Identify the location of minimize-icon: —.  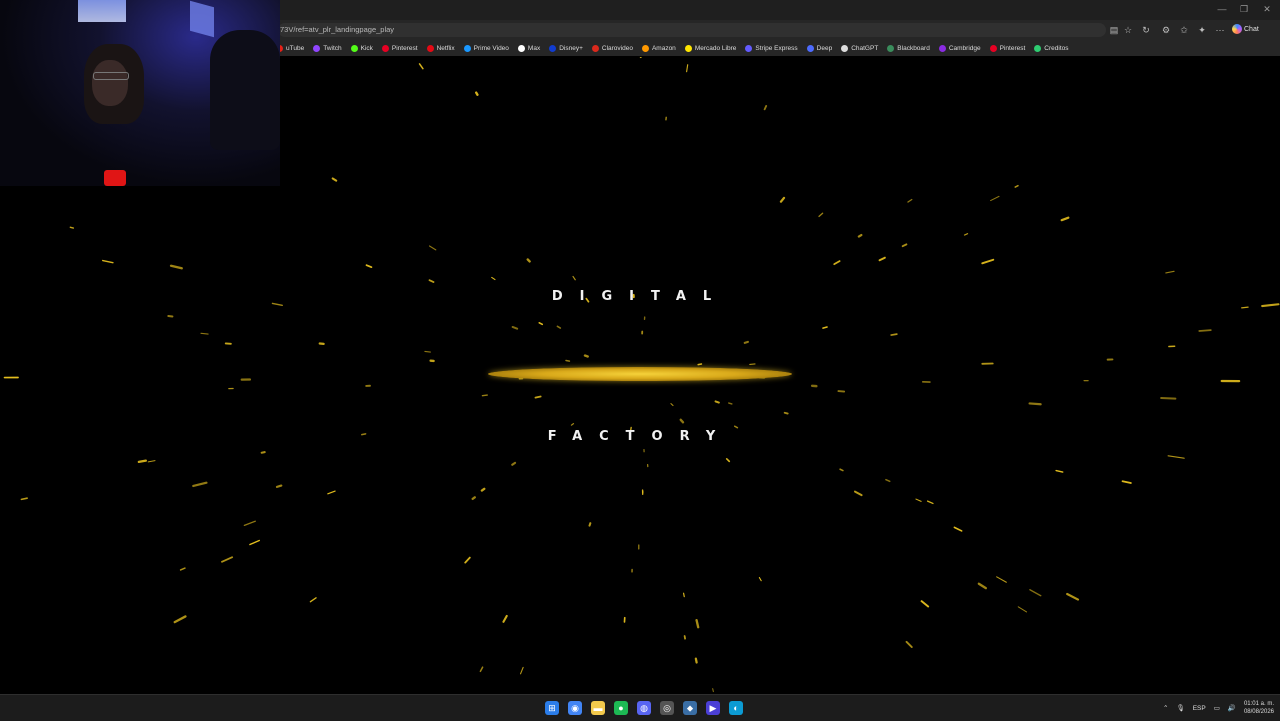
(1222, 9).